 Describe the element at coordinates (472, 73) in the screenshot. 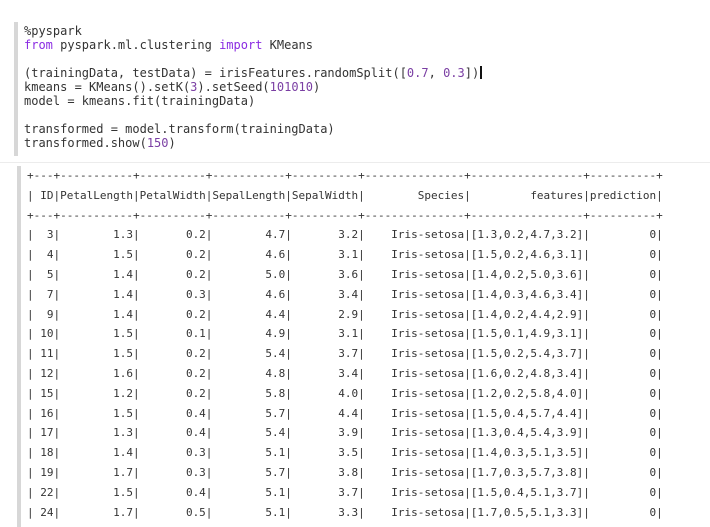

I see `code-token: ])` at that location.